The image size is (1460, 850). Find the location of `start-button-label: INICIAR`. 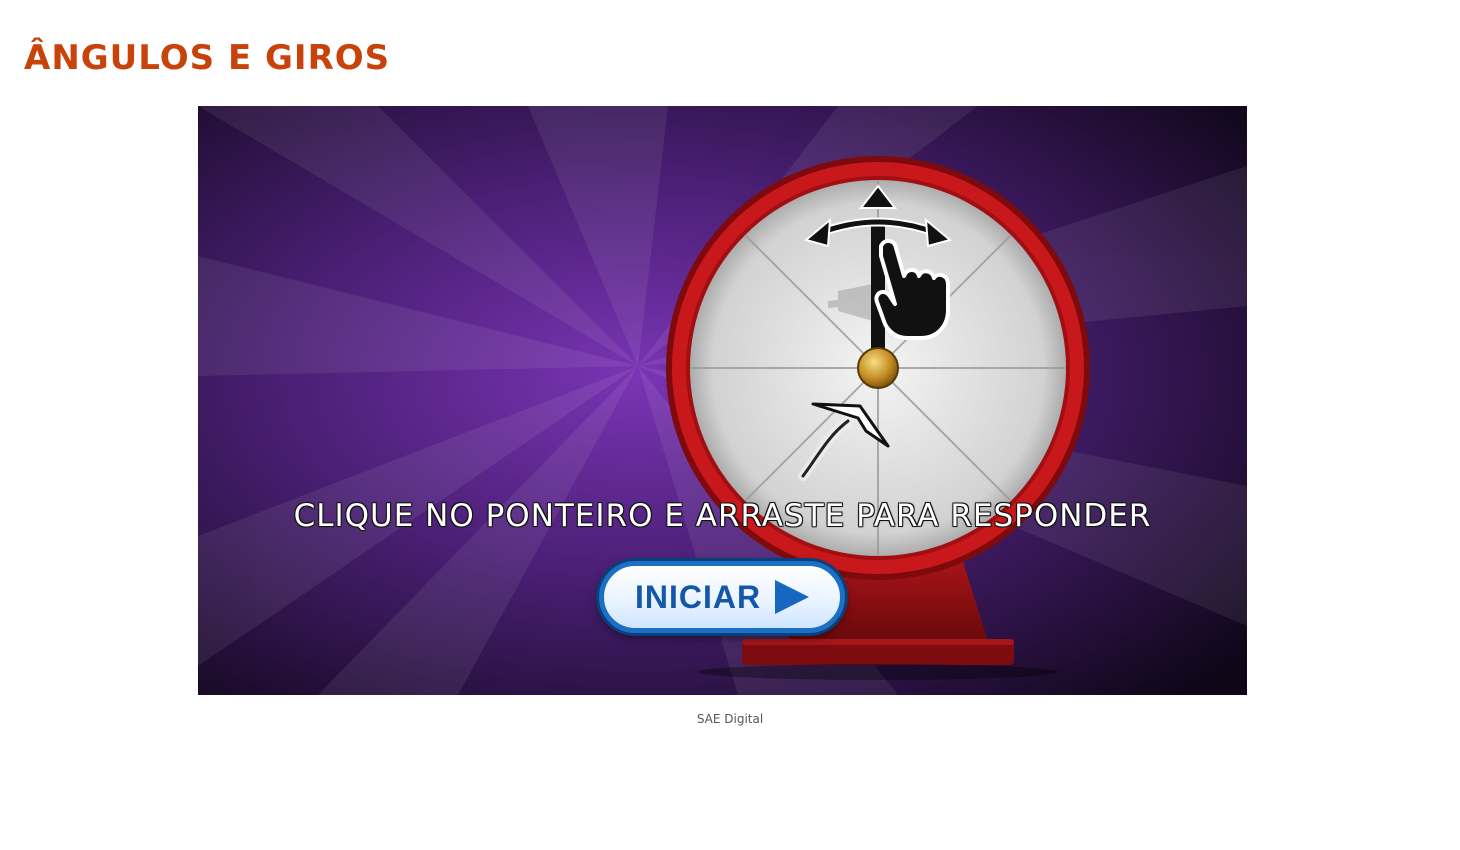

start-button-label: INICIAR is located at coordinates (698, 596).